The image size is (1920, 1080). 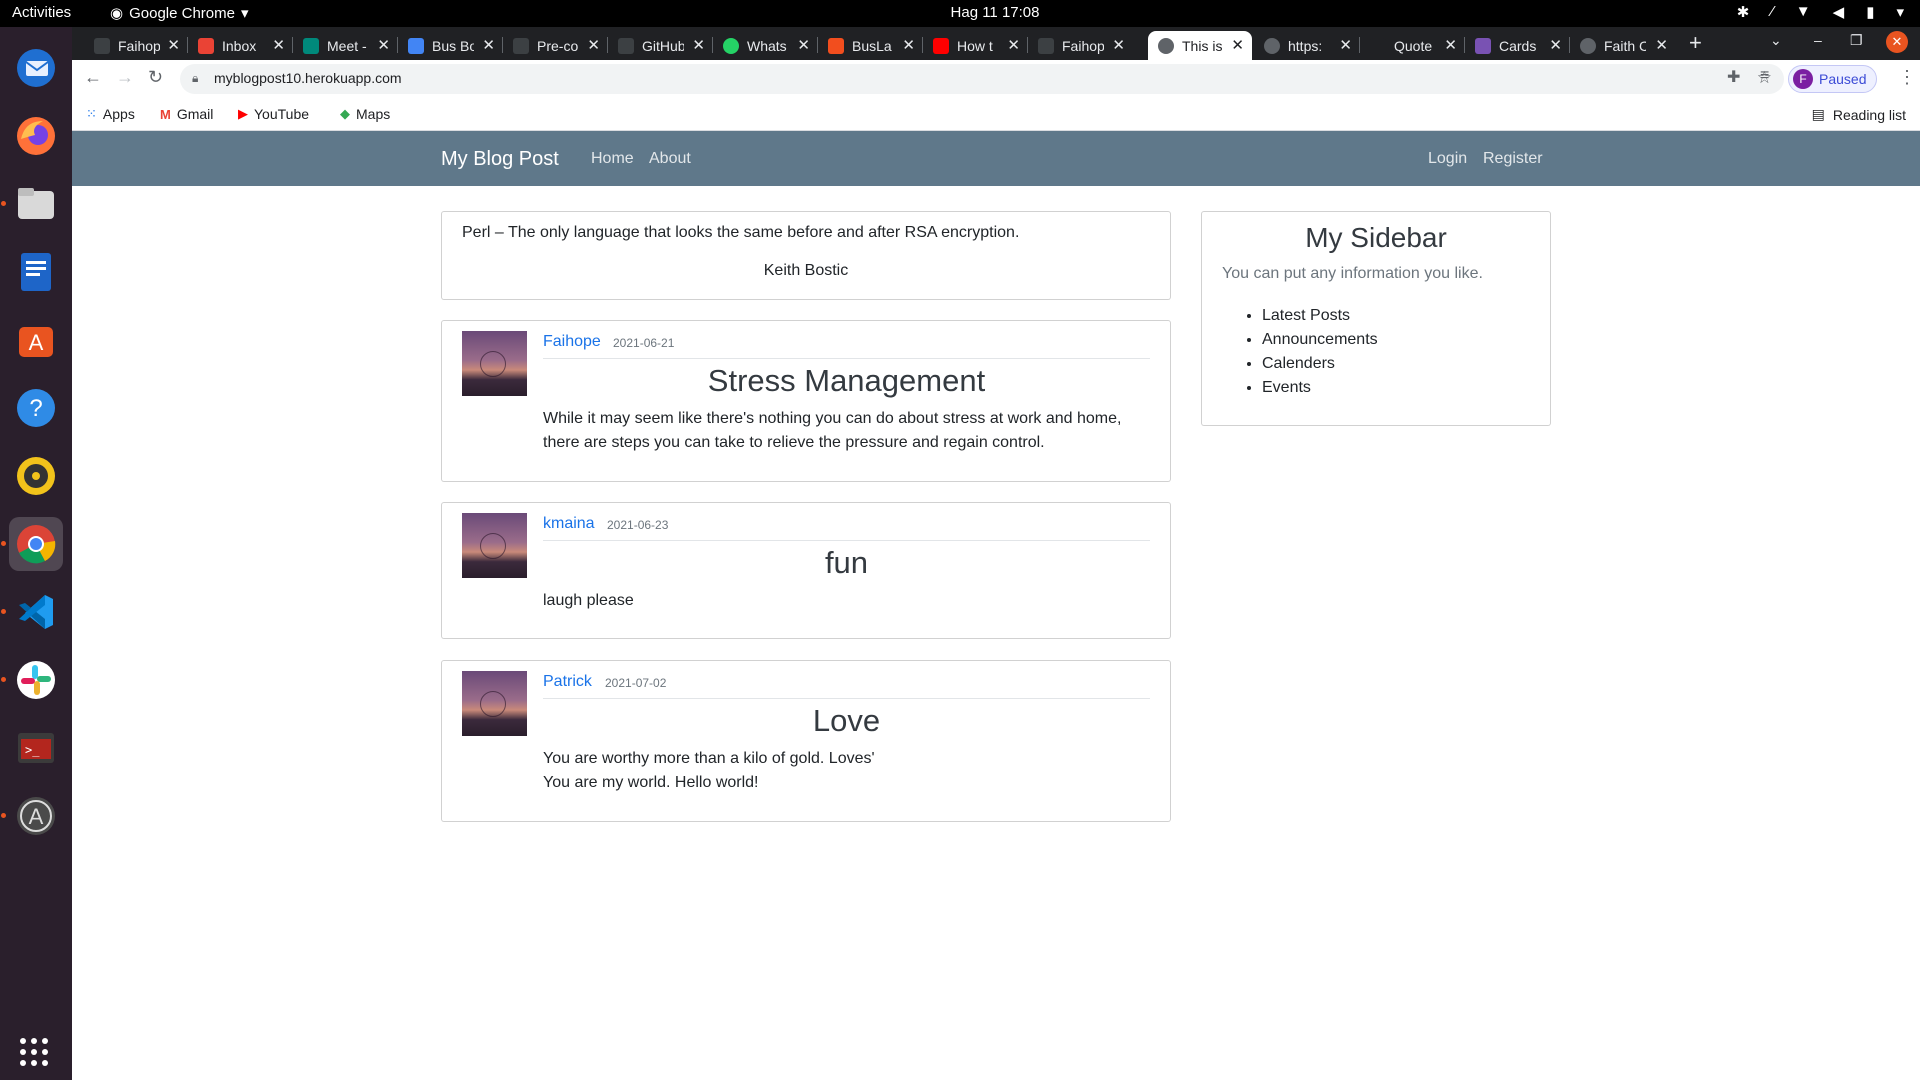 What do you see at coordinates (1412, 45) in the screenshot?
I see `tab-12: Quote ✕` at bounding box center [1412, 45].